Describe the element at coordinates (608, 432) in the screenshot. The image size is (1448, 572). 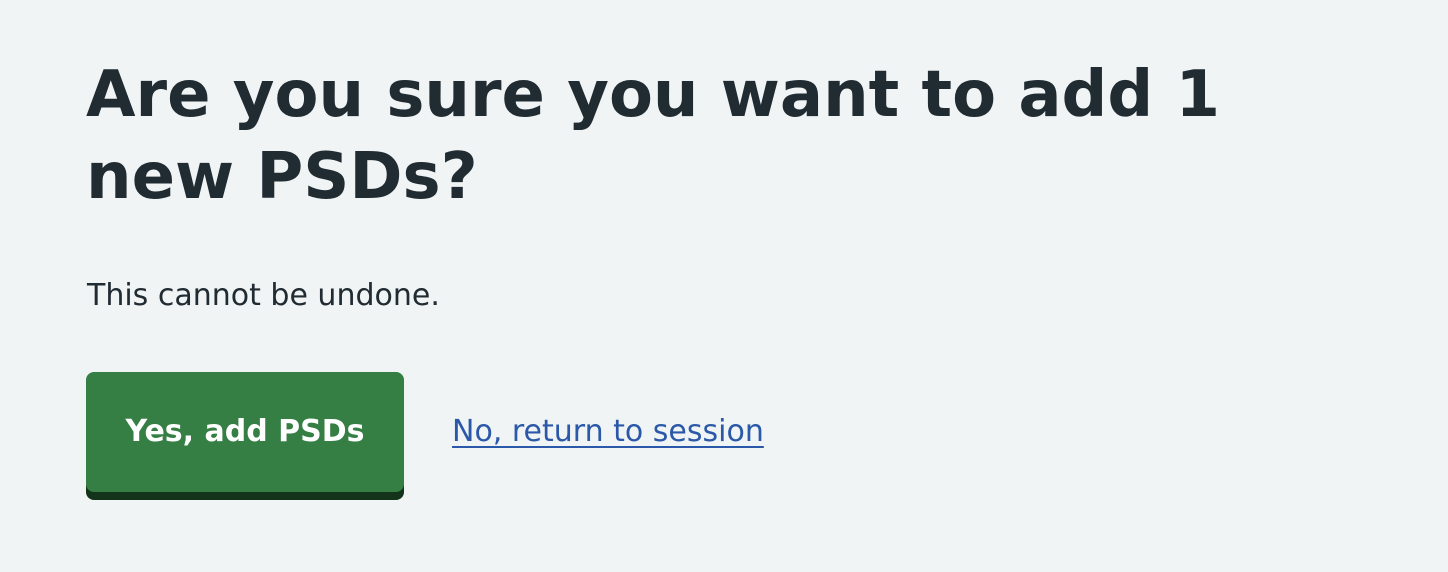
I see `return-to-session-link: No, return to session` at that location.